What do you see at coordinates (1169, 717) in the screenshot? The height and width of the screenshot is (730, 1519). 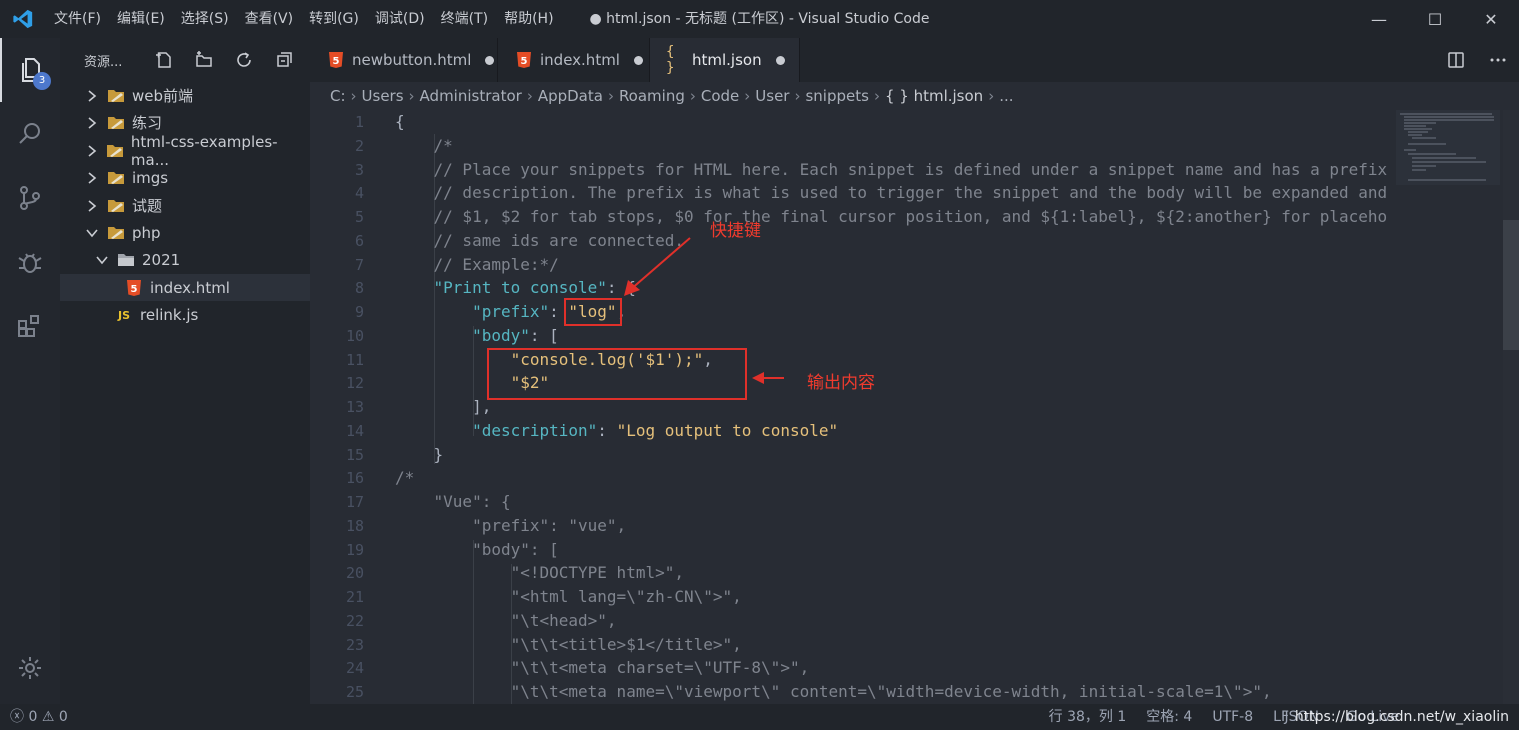 I see `indentation: 空格: 4` at bounding box center [1169, 717].